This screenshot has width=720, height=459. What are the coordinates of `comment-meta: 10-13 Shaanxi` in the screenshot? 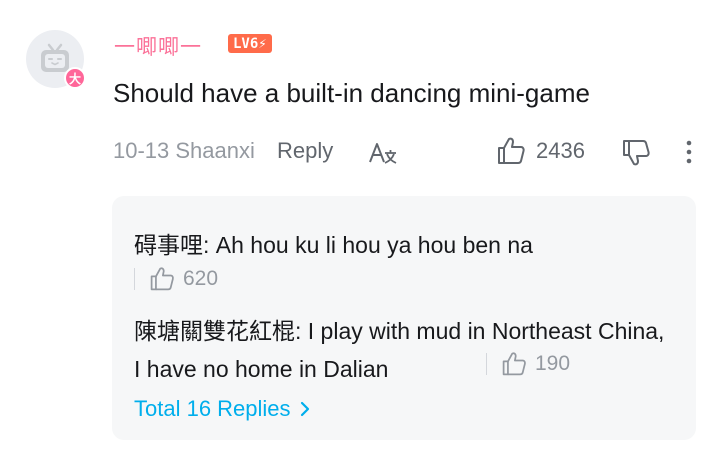 It's located at (184, 150).